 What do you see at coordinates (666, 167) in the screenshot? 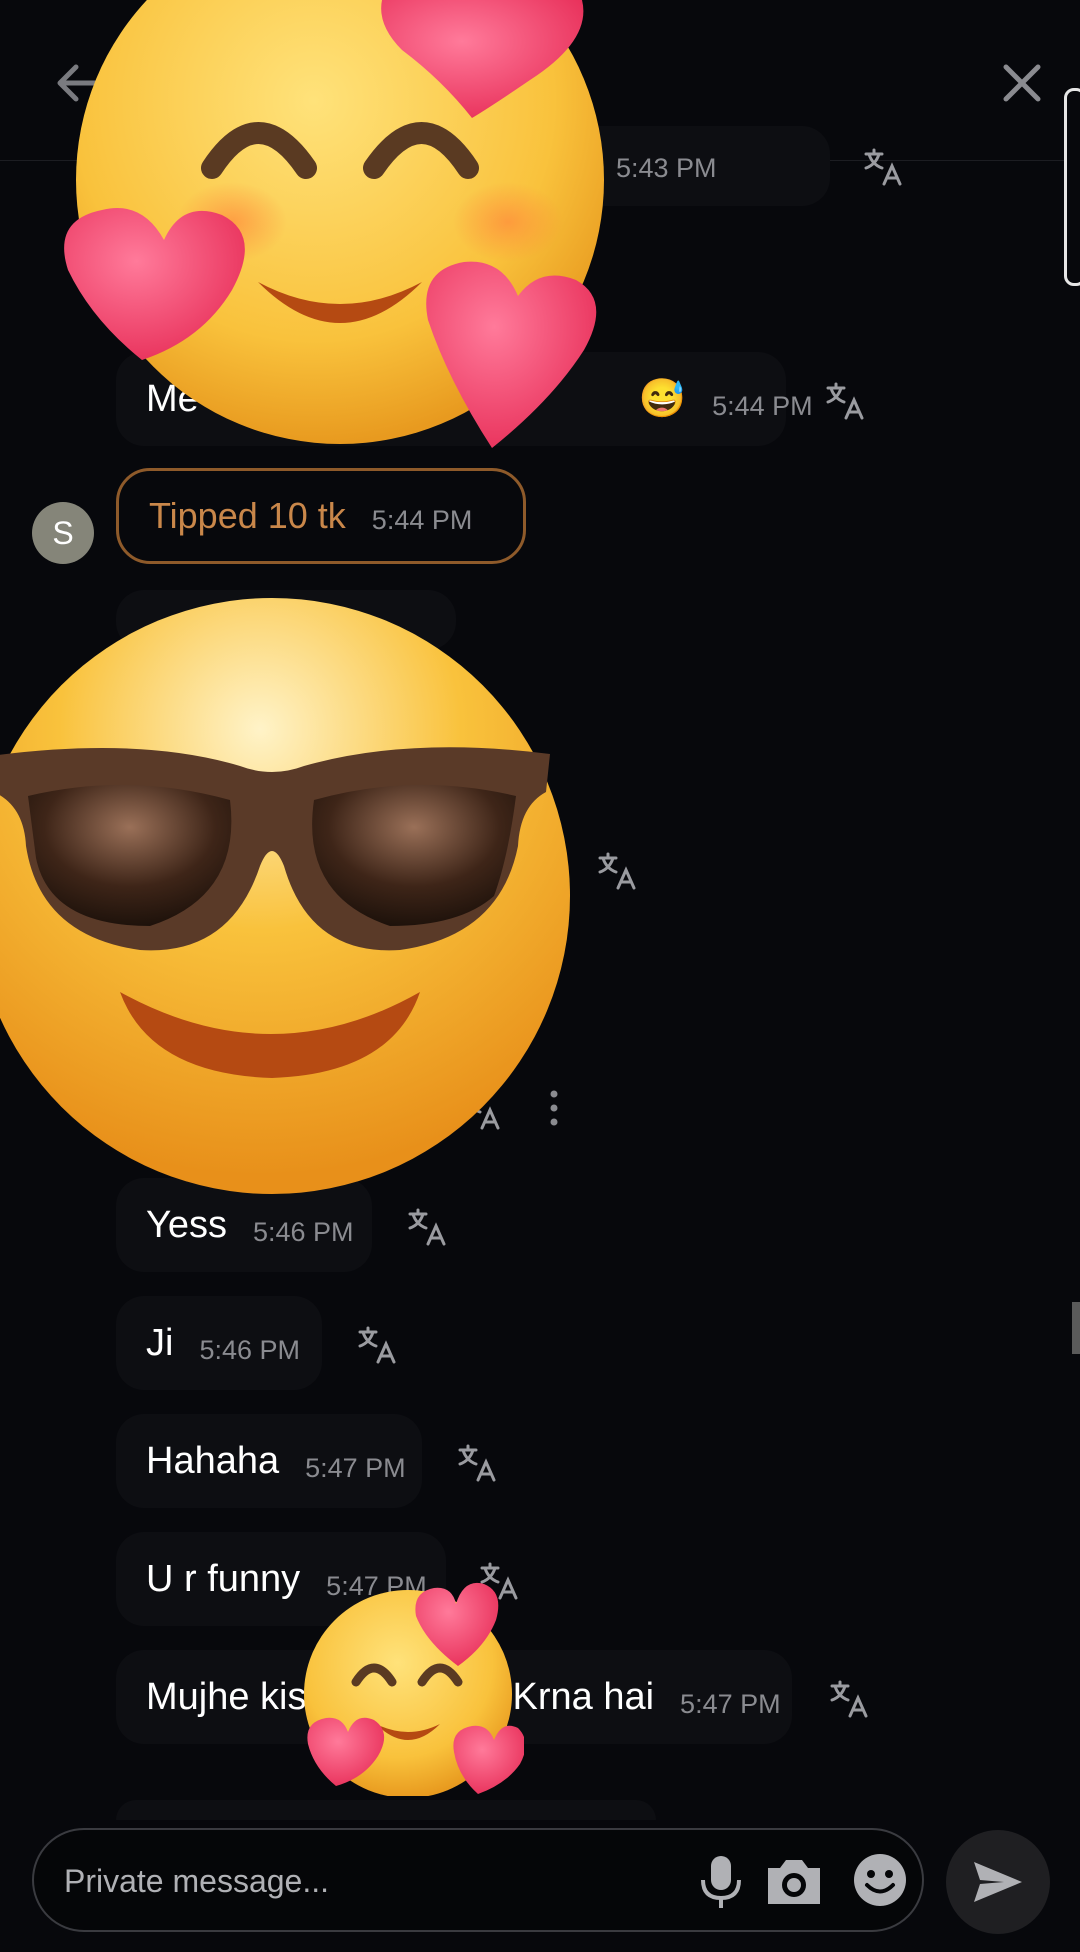
I see `message-time: 5:43 PM` at bounding box center [666, 167].